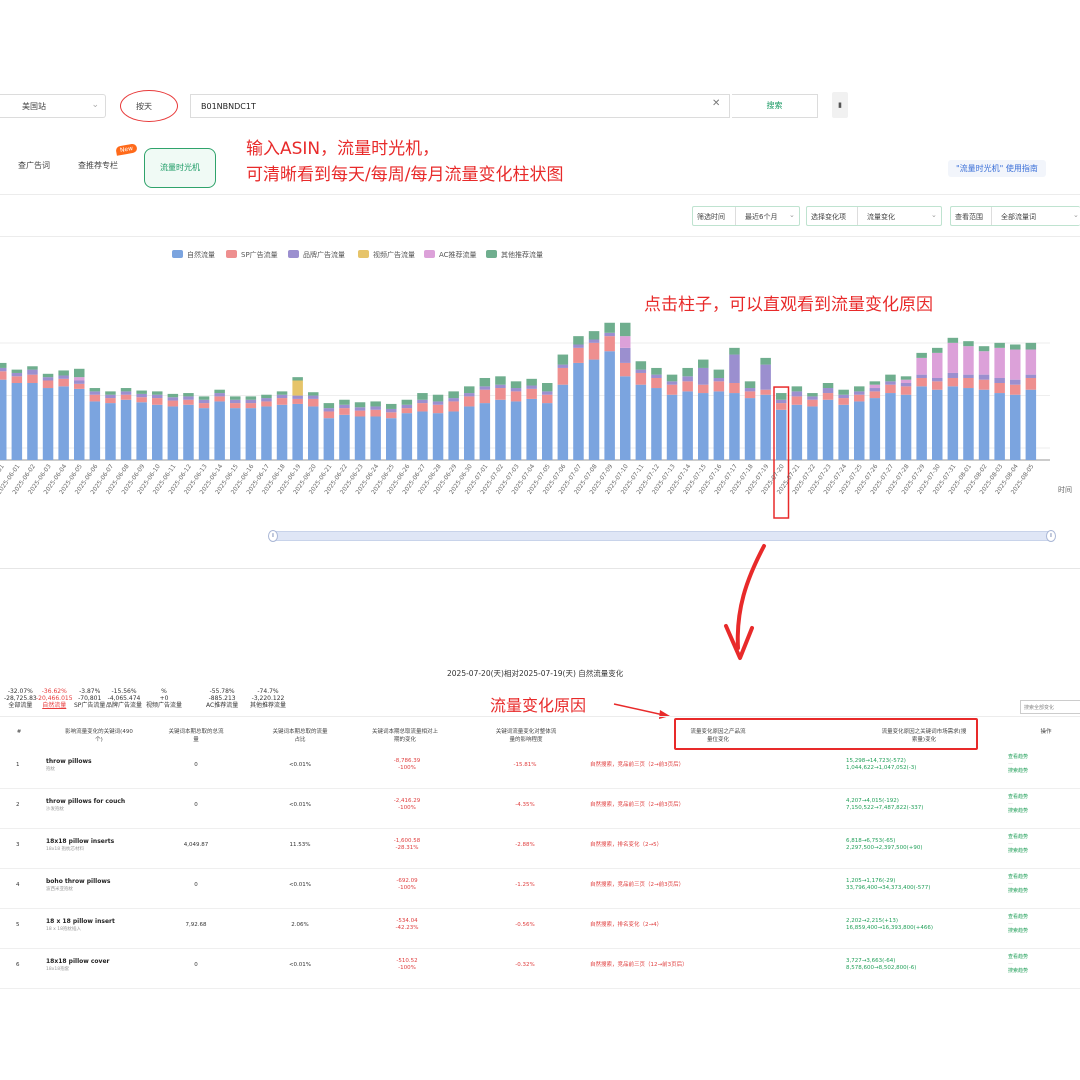  What do you see at coordinates (193, 255) in the screenshot?
I see `legend-item: 自然流量` at bounding box center [193, 255].